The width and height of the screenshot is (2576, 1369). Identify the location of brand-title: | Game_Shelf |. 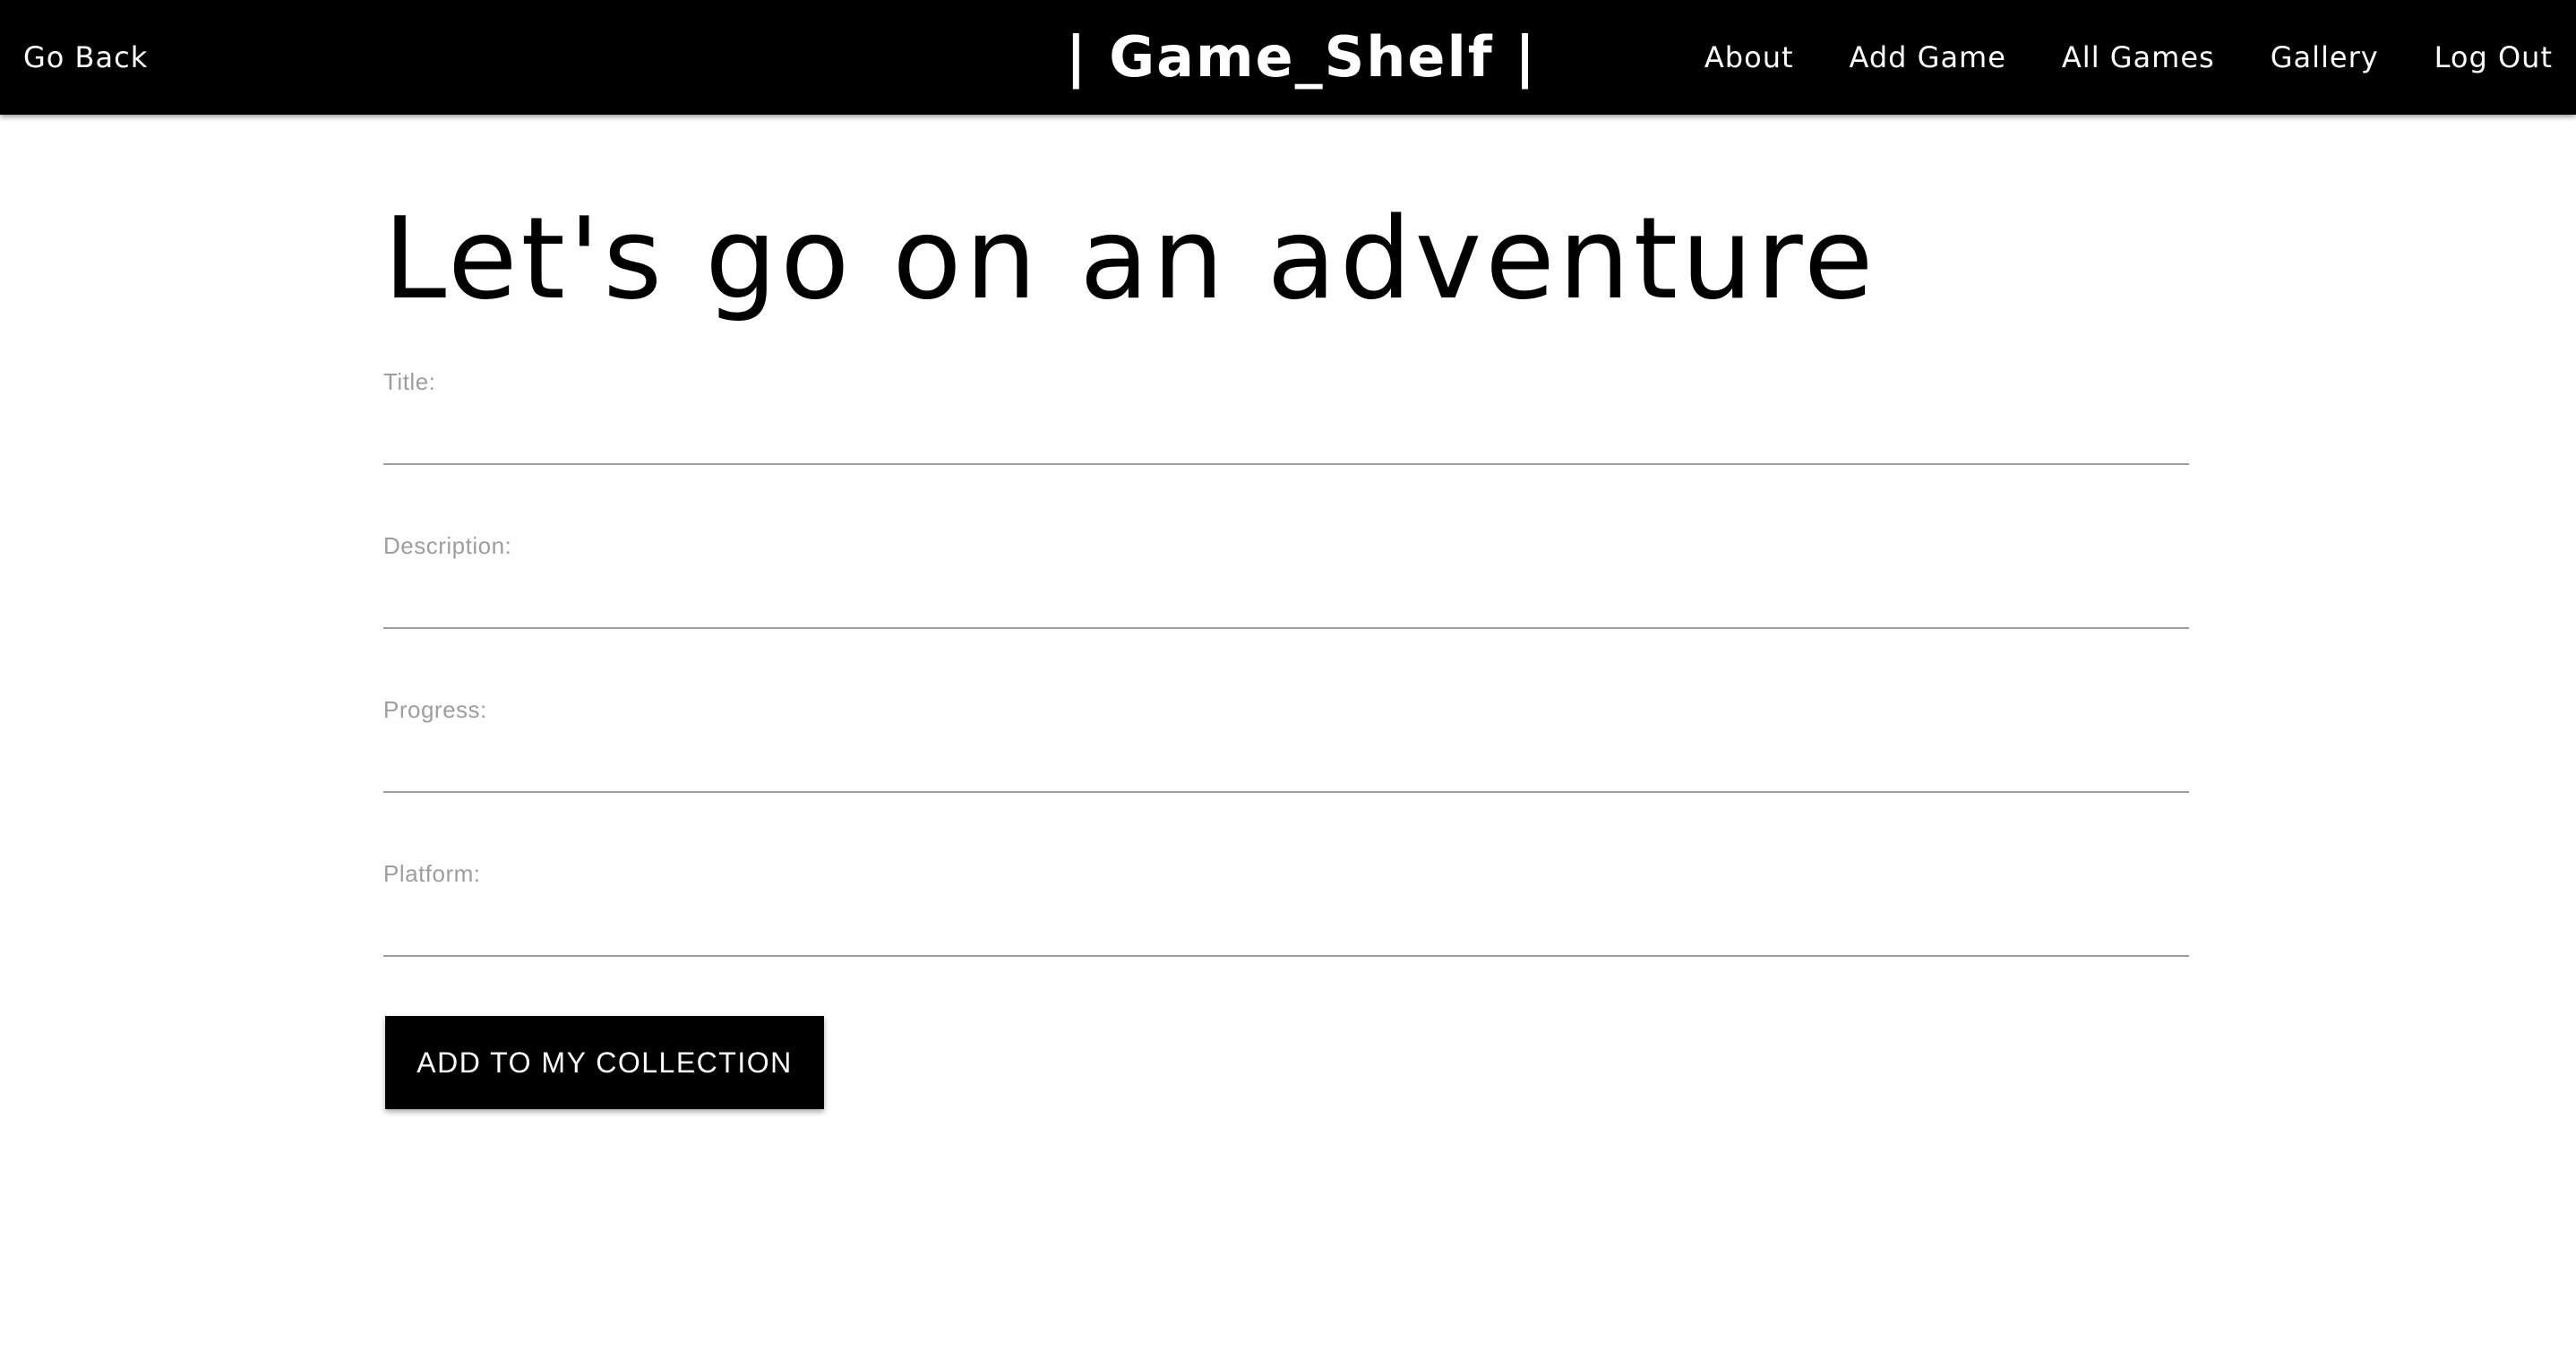
(1301, 57).